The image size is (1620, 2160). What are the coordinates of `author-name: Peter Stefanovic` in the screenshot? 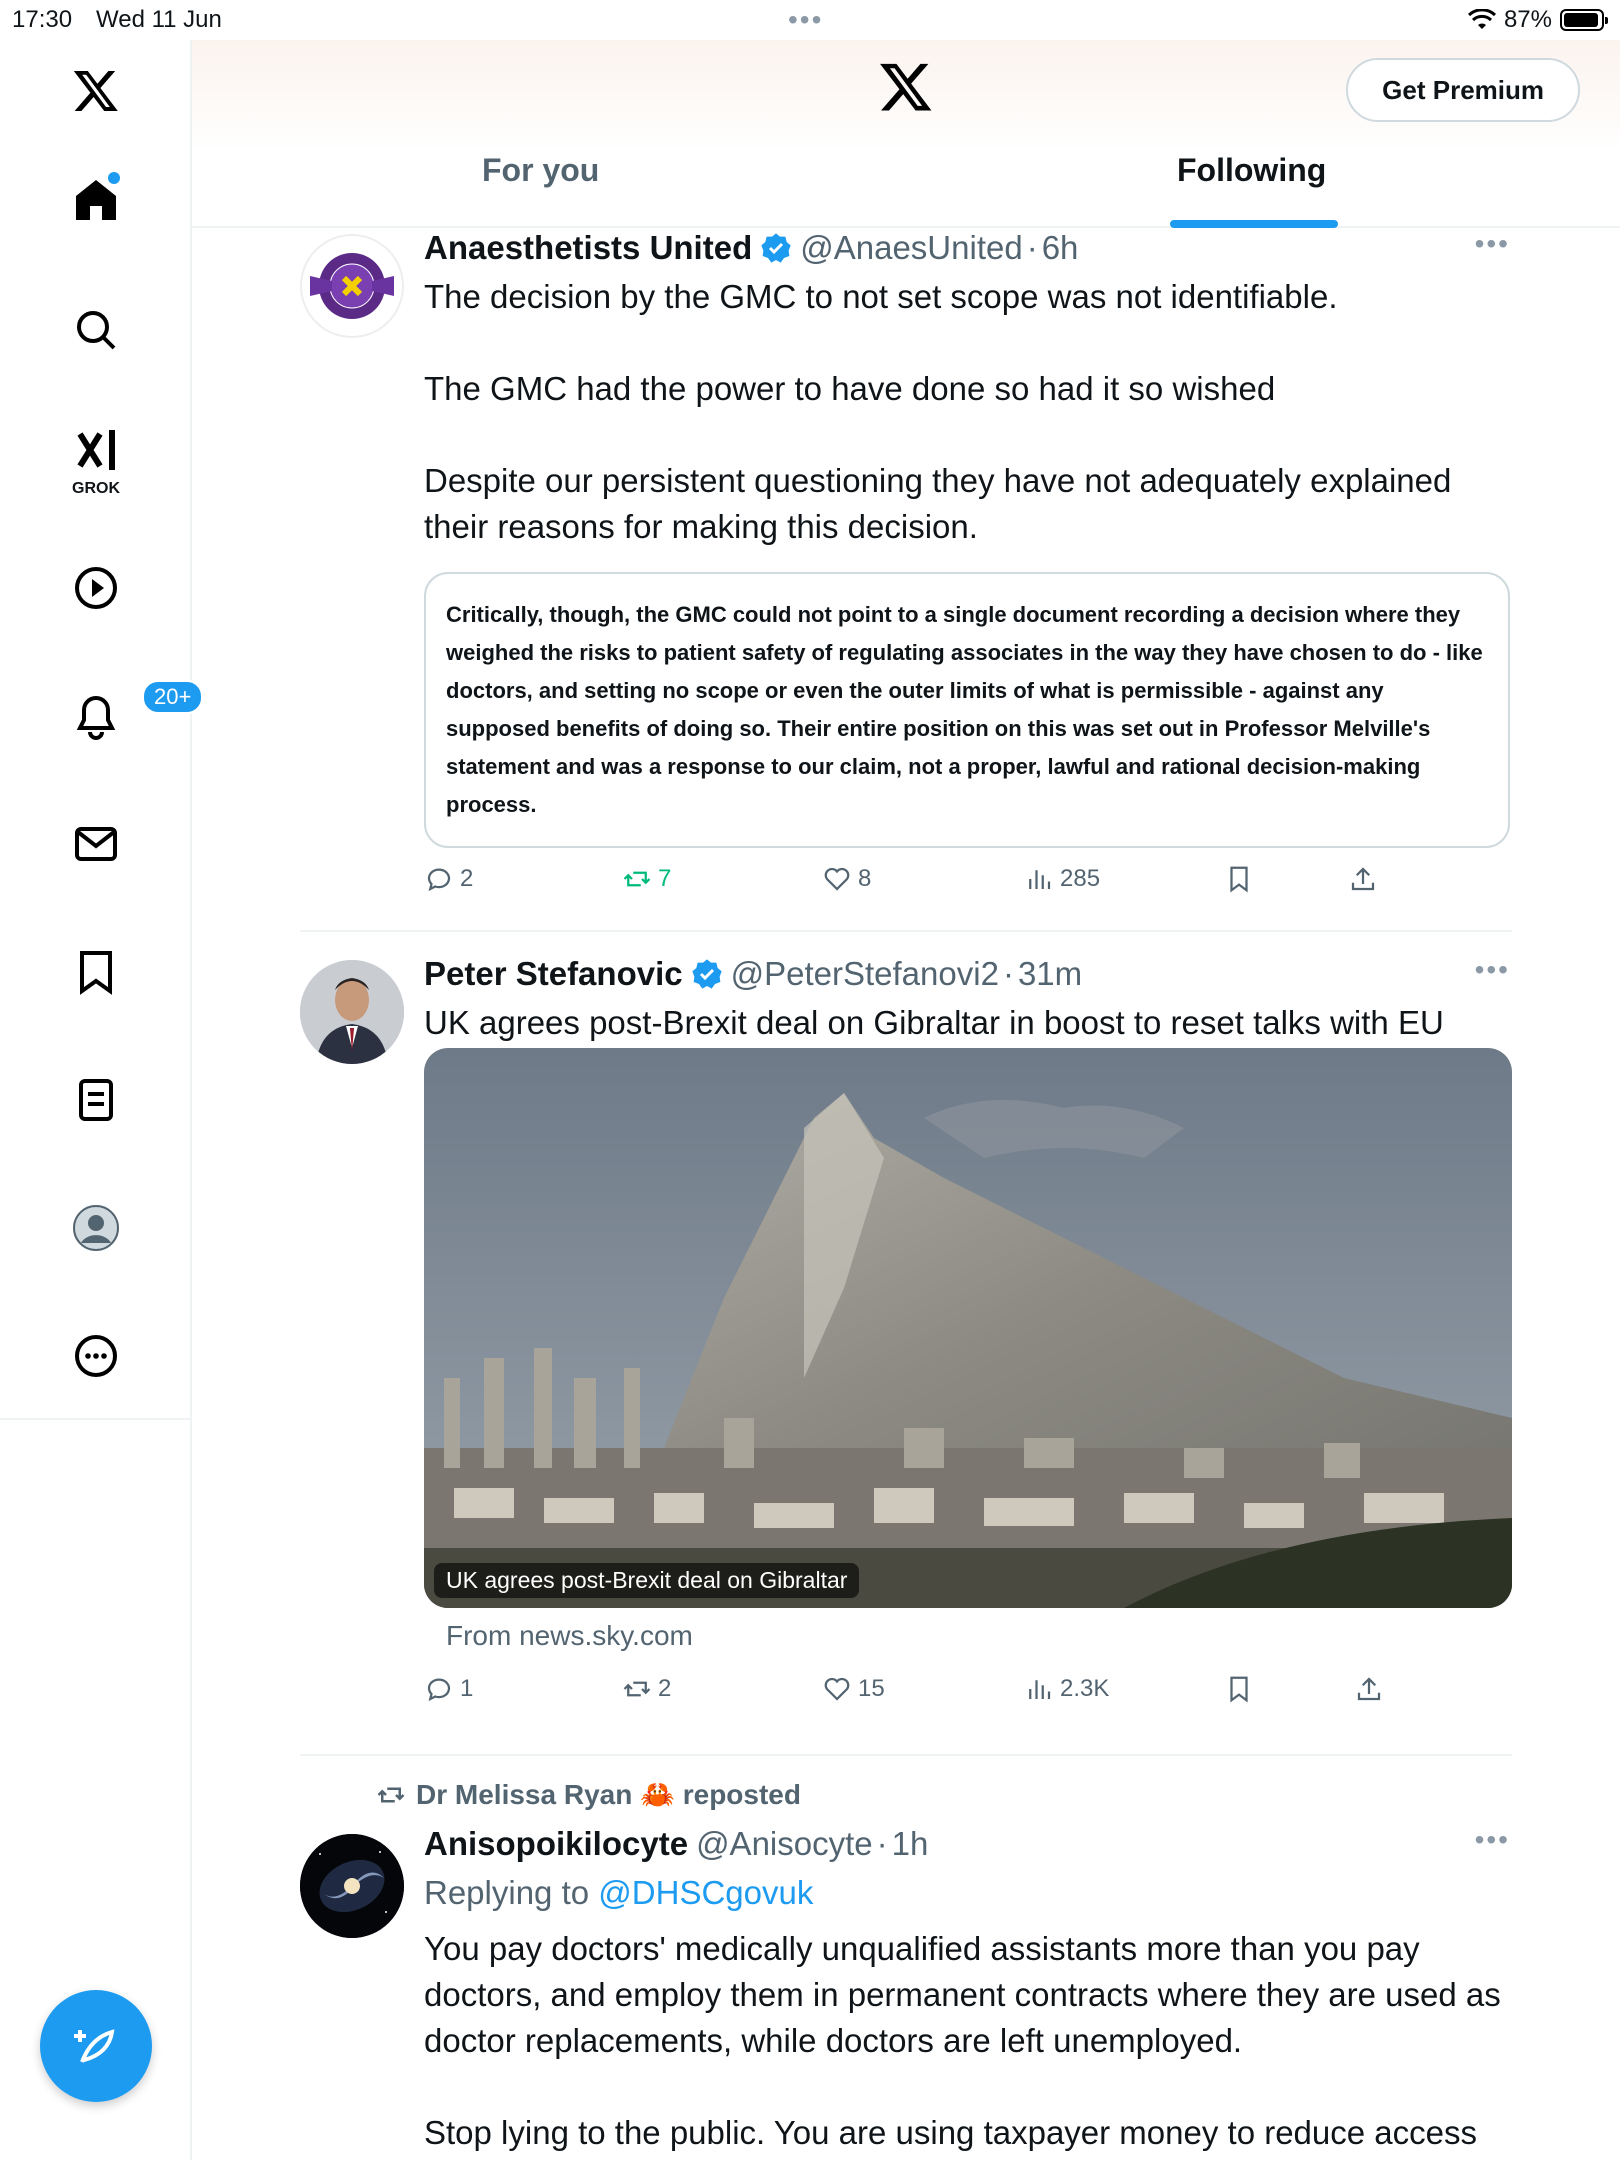 It's located at (553, 974).